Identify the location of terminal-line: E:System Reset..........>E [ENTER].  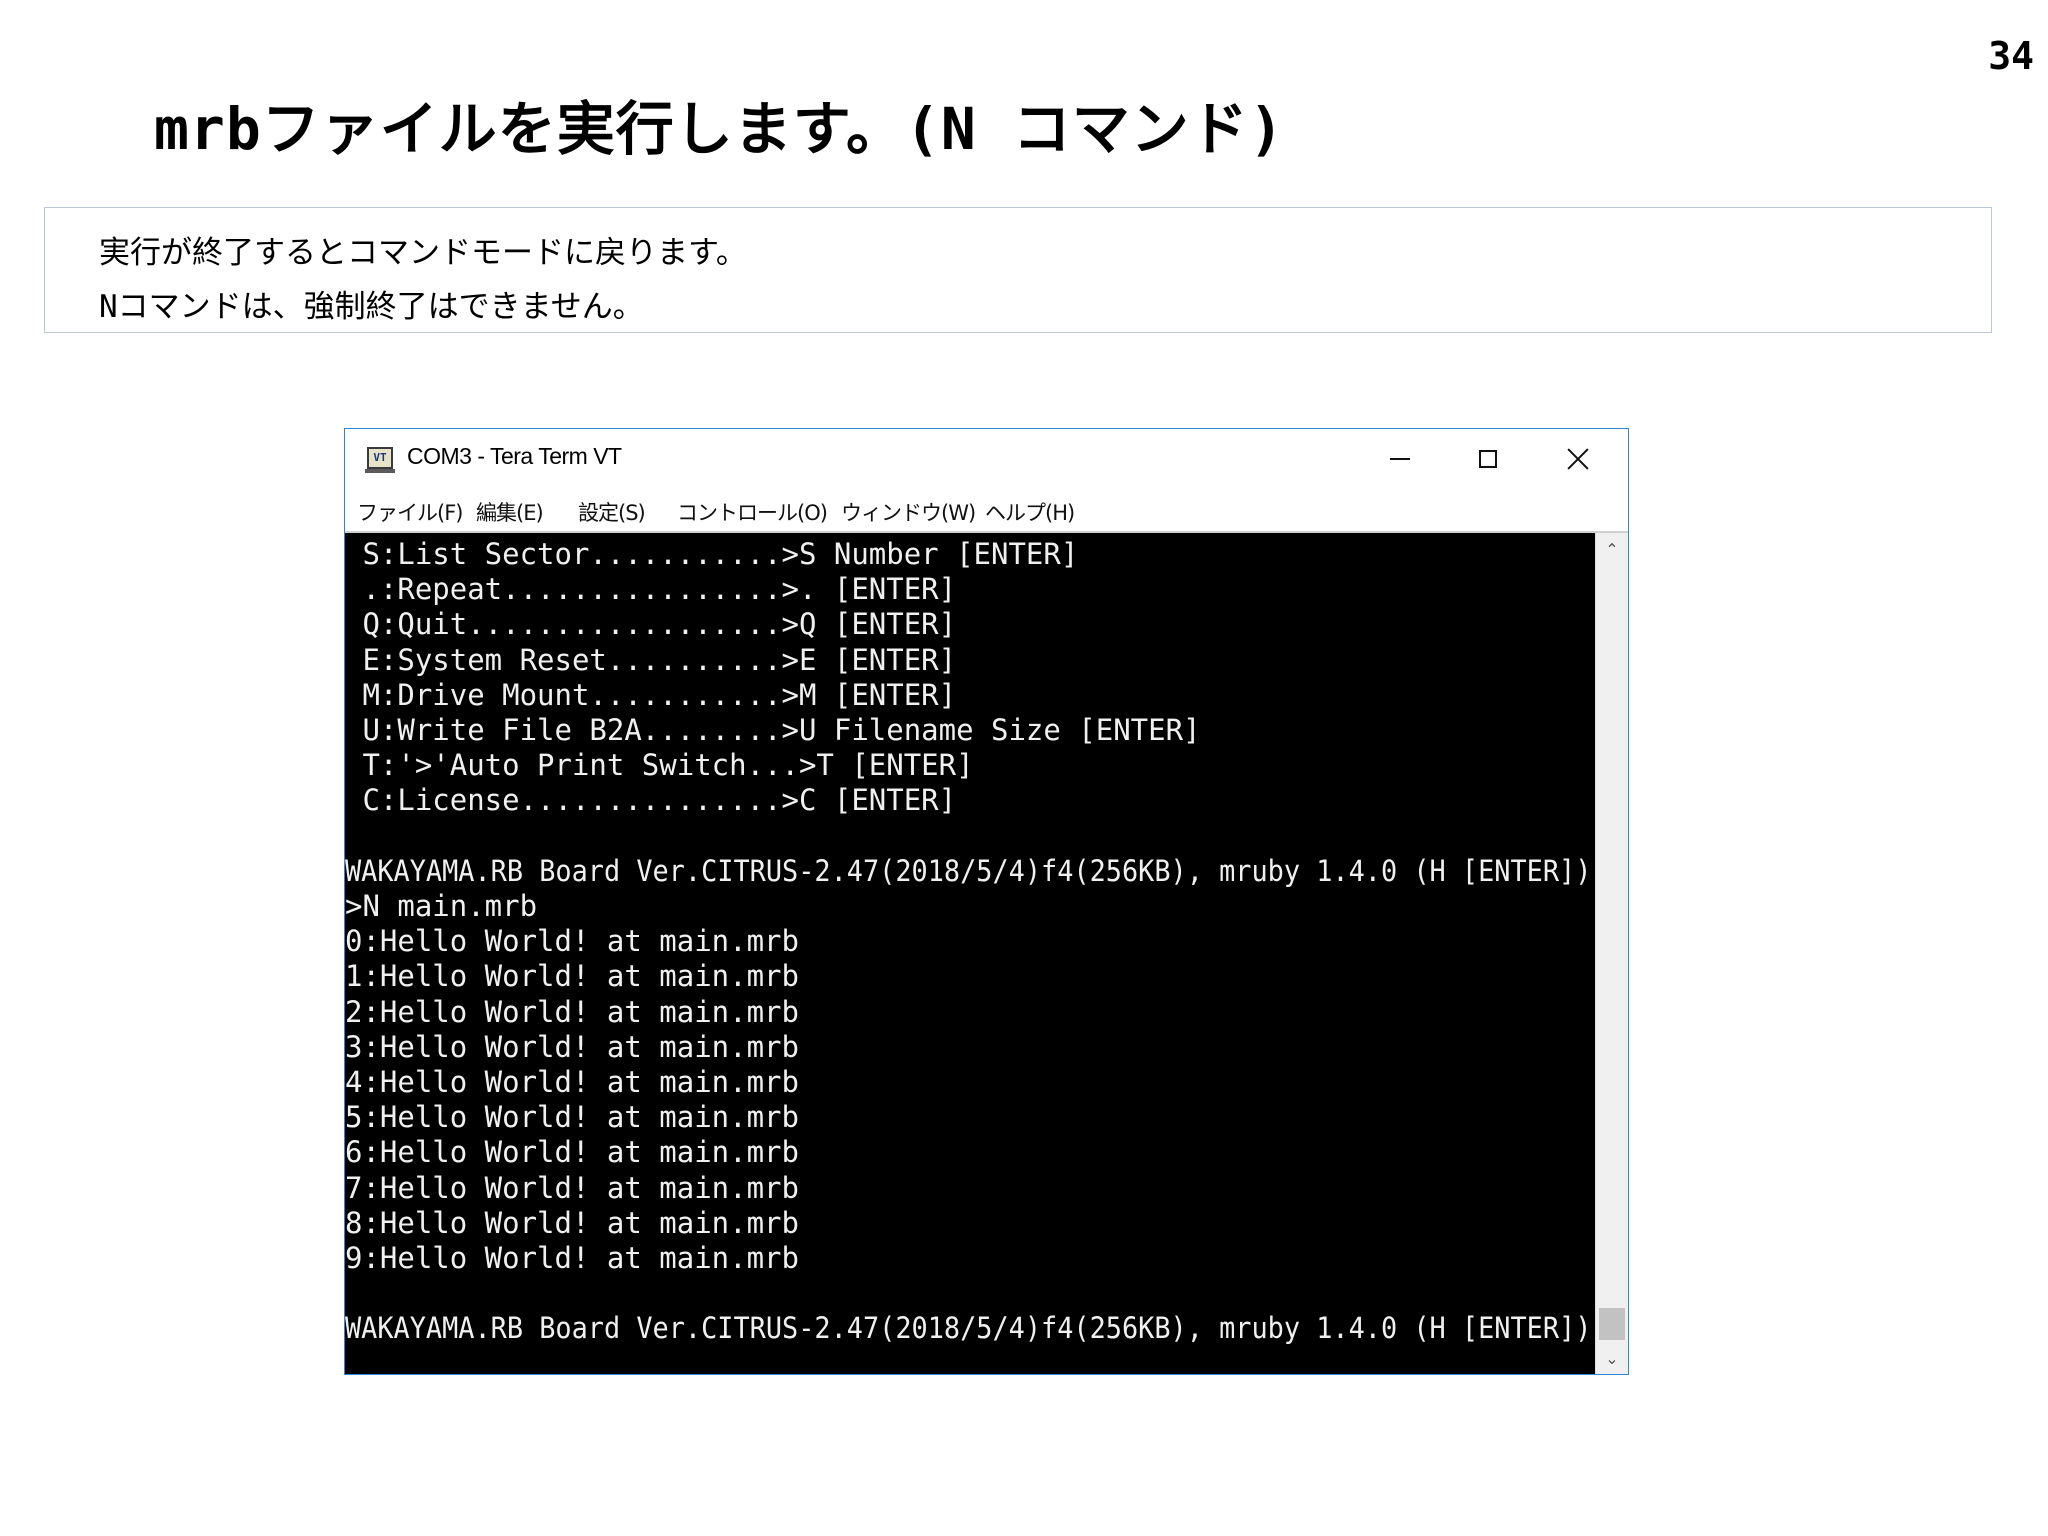
(651, 659).